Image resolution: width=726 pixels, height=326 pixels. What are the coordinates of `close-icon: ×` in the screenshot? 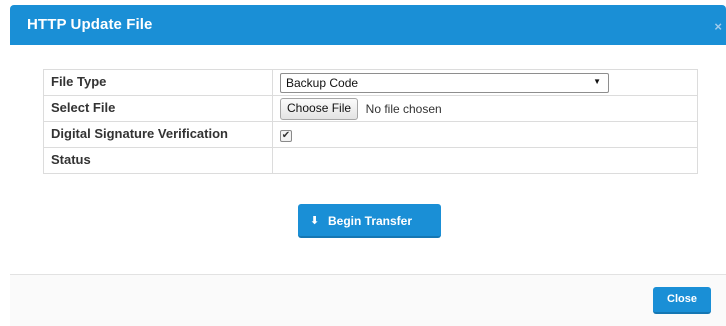 It's located at (718, 26).